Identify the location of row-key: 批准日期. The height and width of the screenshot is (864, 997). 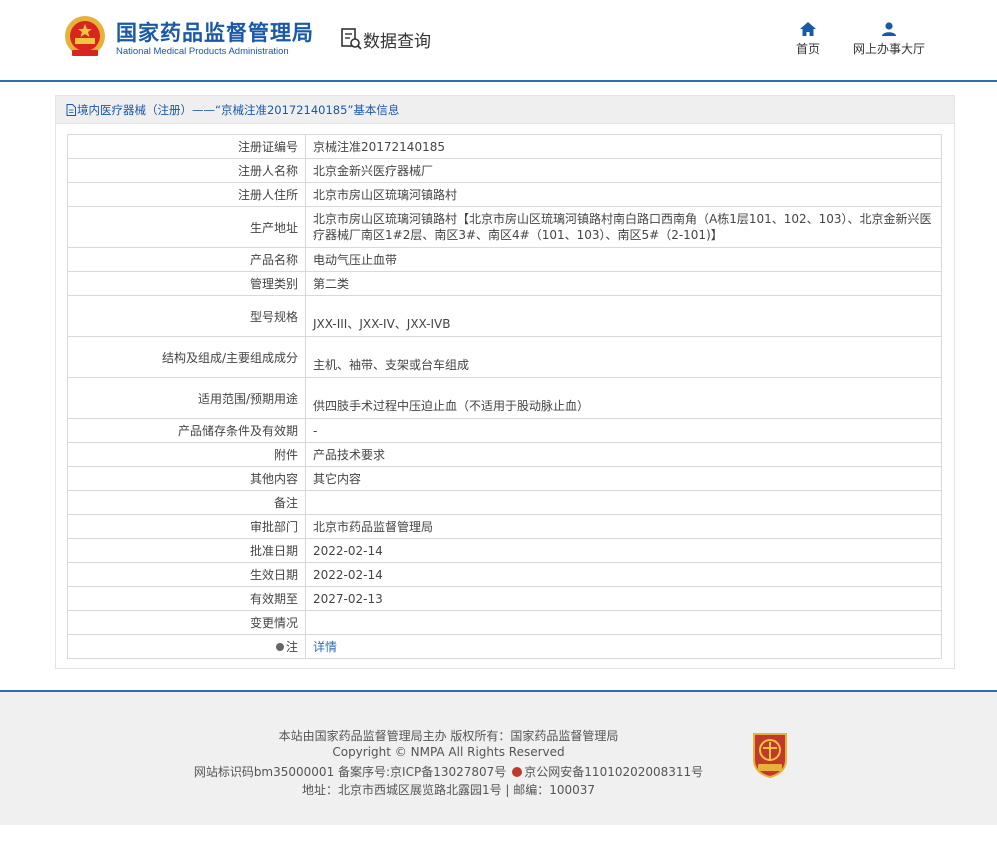
(186, 550).